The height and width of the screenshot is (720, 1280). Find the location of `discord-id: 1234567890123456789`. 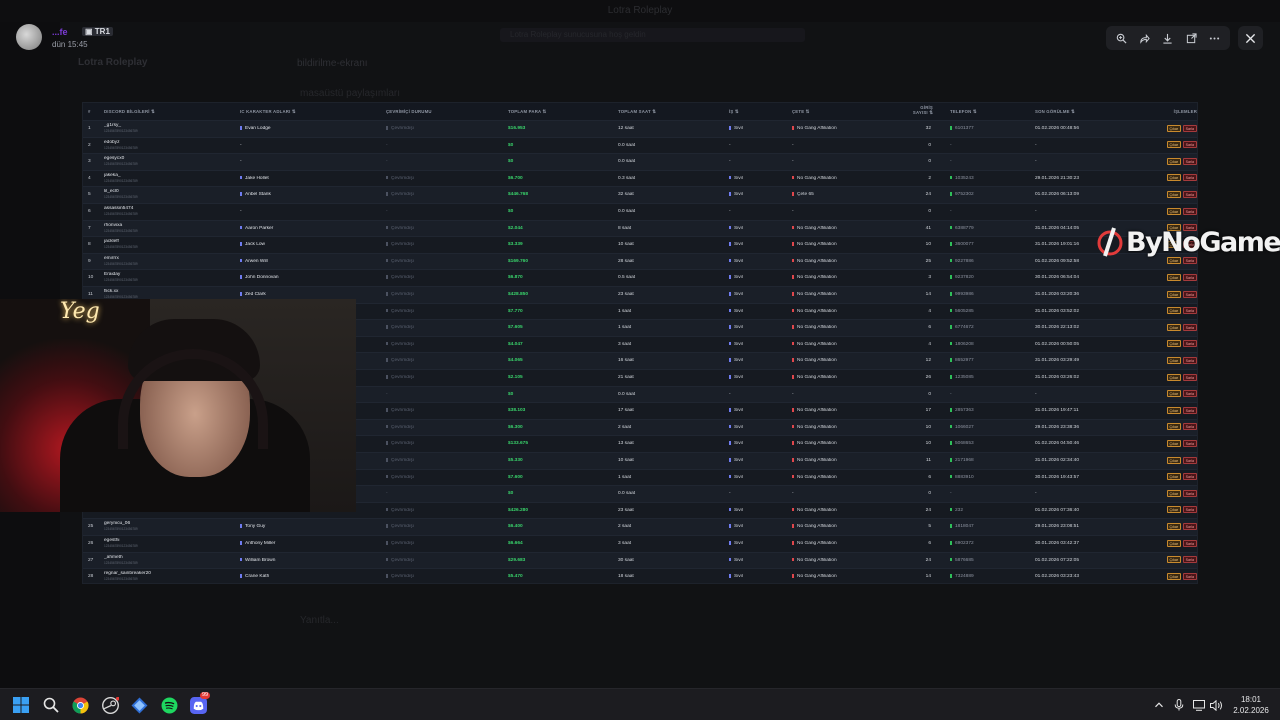

discord-id: 1234567890123456789 is located at coordinates (121, 546).